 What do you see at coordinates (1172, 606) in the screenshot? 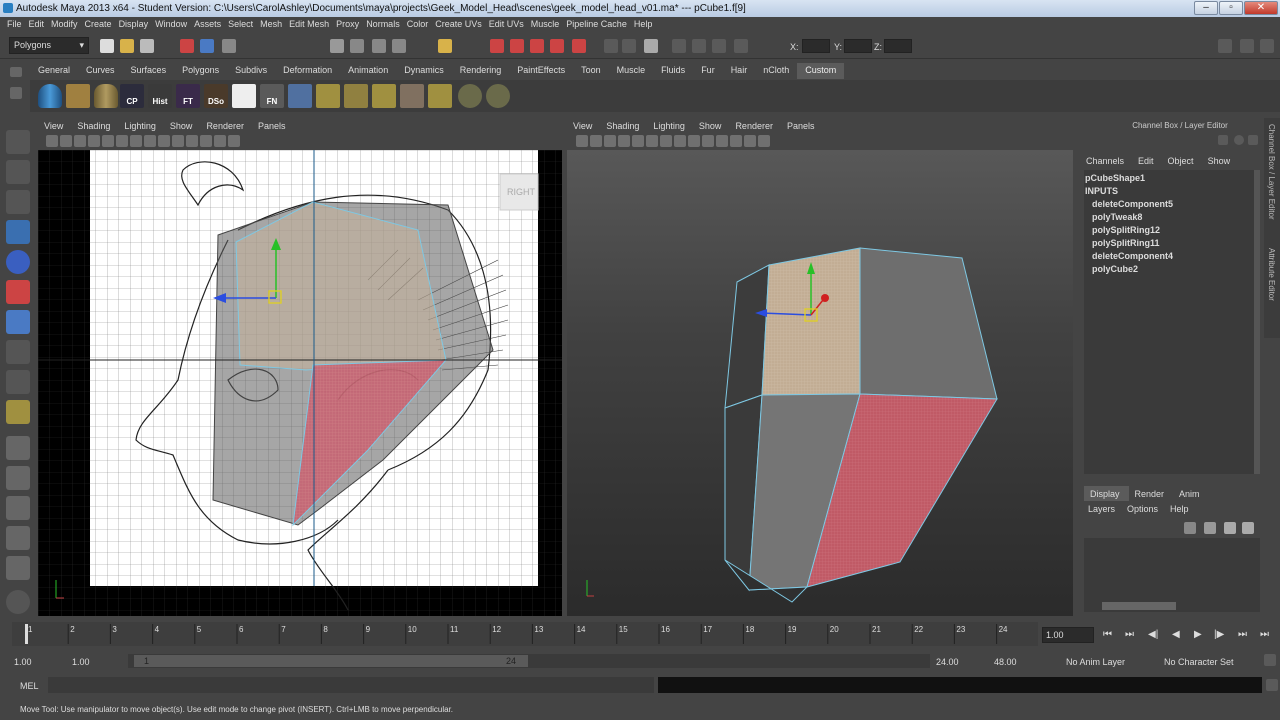
I see `layer-scrollbar` at bounding box center [1172, 606].